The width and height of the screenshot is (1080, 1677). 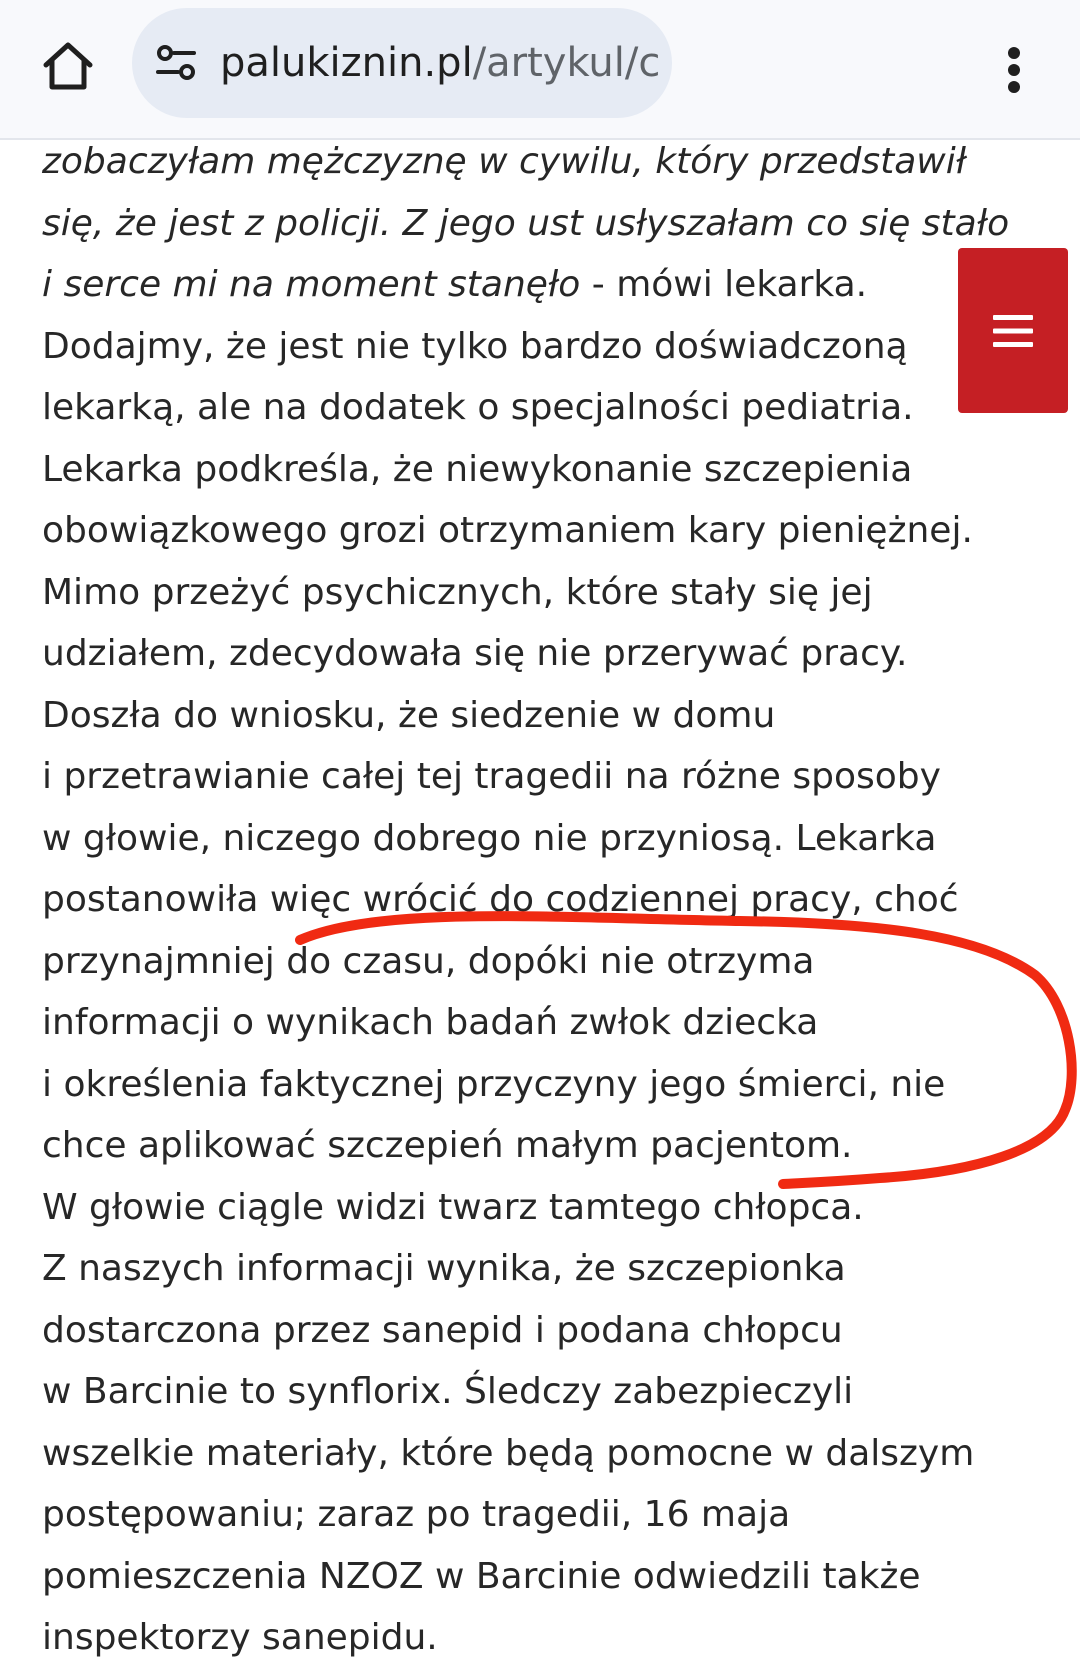 I want to click on address-bar: palukiznin.pl/artykul/c, so click(x=402, y=63).